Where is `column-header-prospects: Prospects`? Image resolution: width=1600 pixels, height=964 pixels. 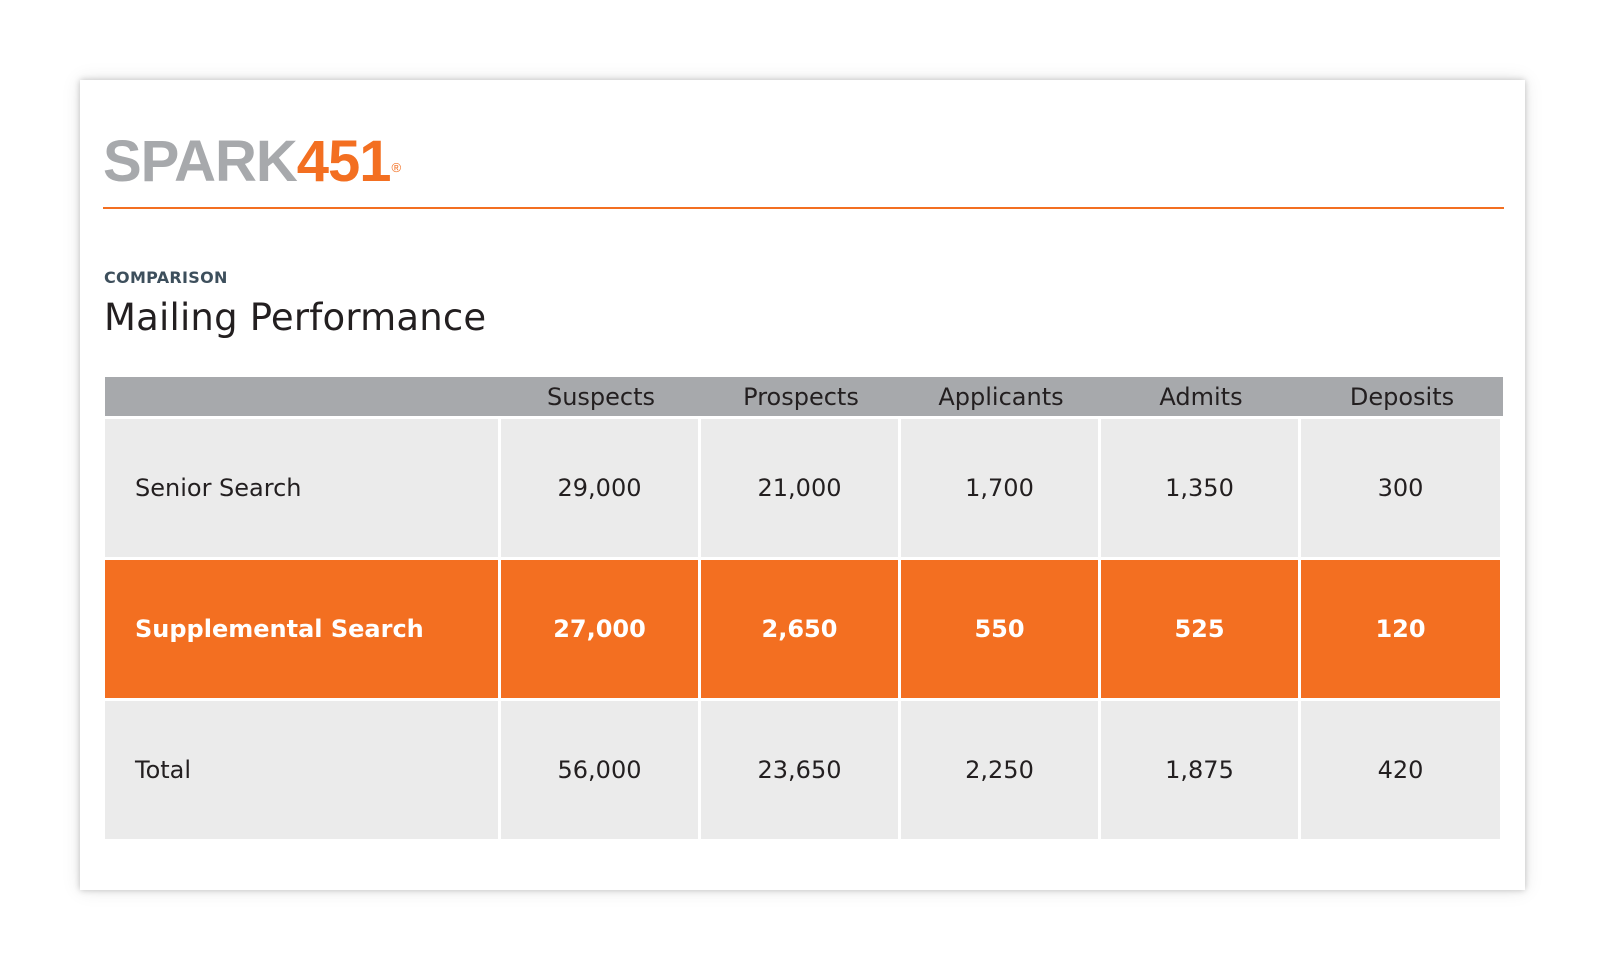 column-header-prospects: Prospects is located at coordinates (801, 396).